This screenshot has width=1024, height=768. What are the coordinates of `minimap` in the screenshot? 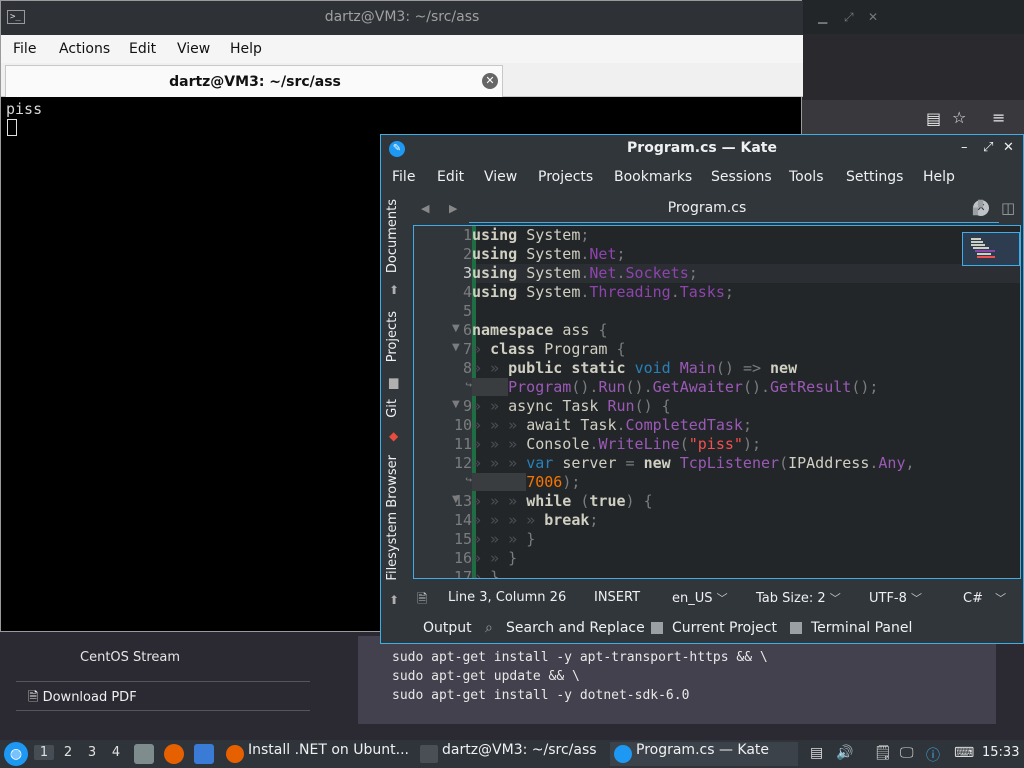 It's located at (991, 249).